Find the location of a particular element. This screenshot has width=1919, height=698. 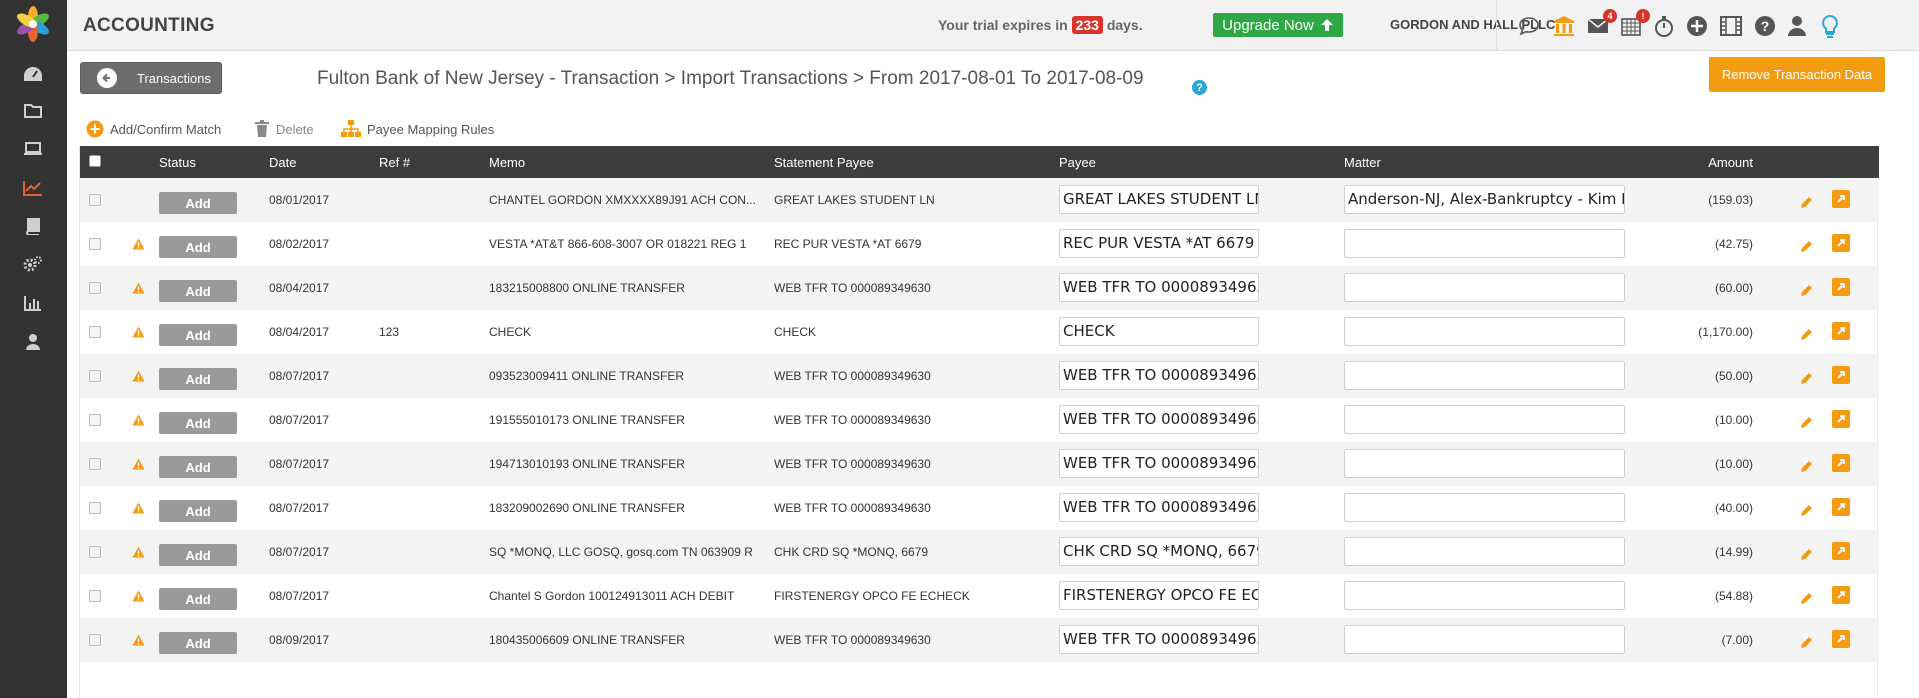

col-statement-payee: Statement Payee is located at coordinates (824, 162).